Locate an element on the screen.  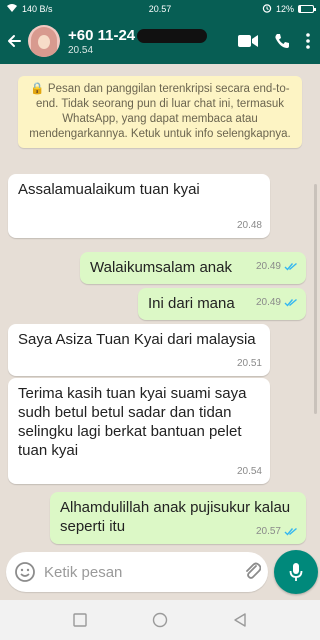
emoji-icon is located at coordinates (25, 572).